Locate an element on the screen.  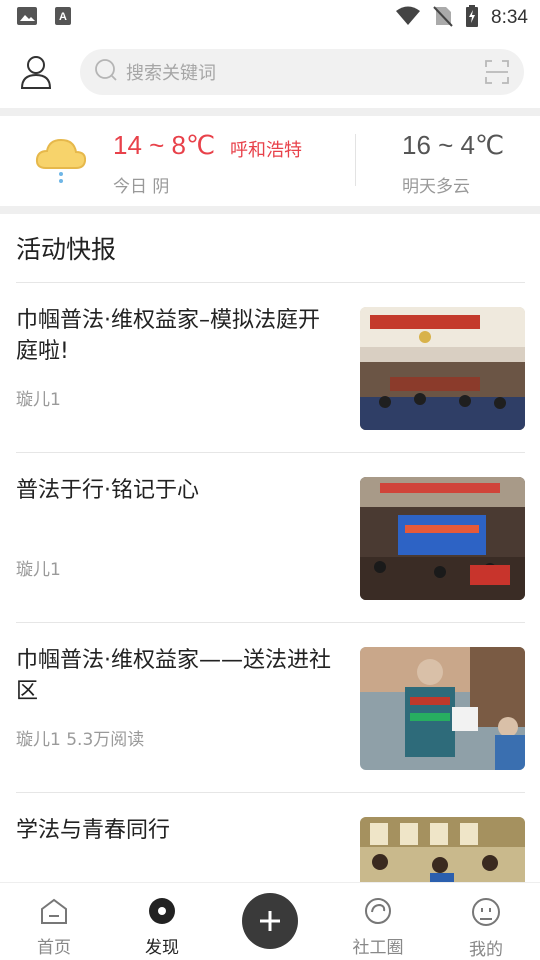
search-icon is located at coordinates (106, 72).